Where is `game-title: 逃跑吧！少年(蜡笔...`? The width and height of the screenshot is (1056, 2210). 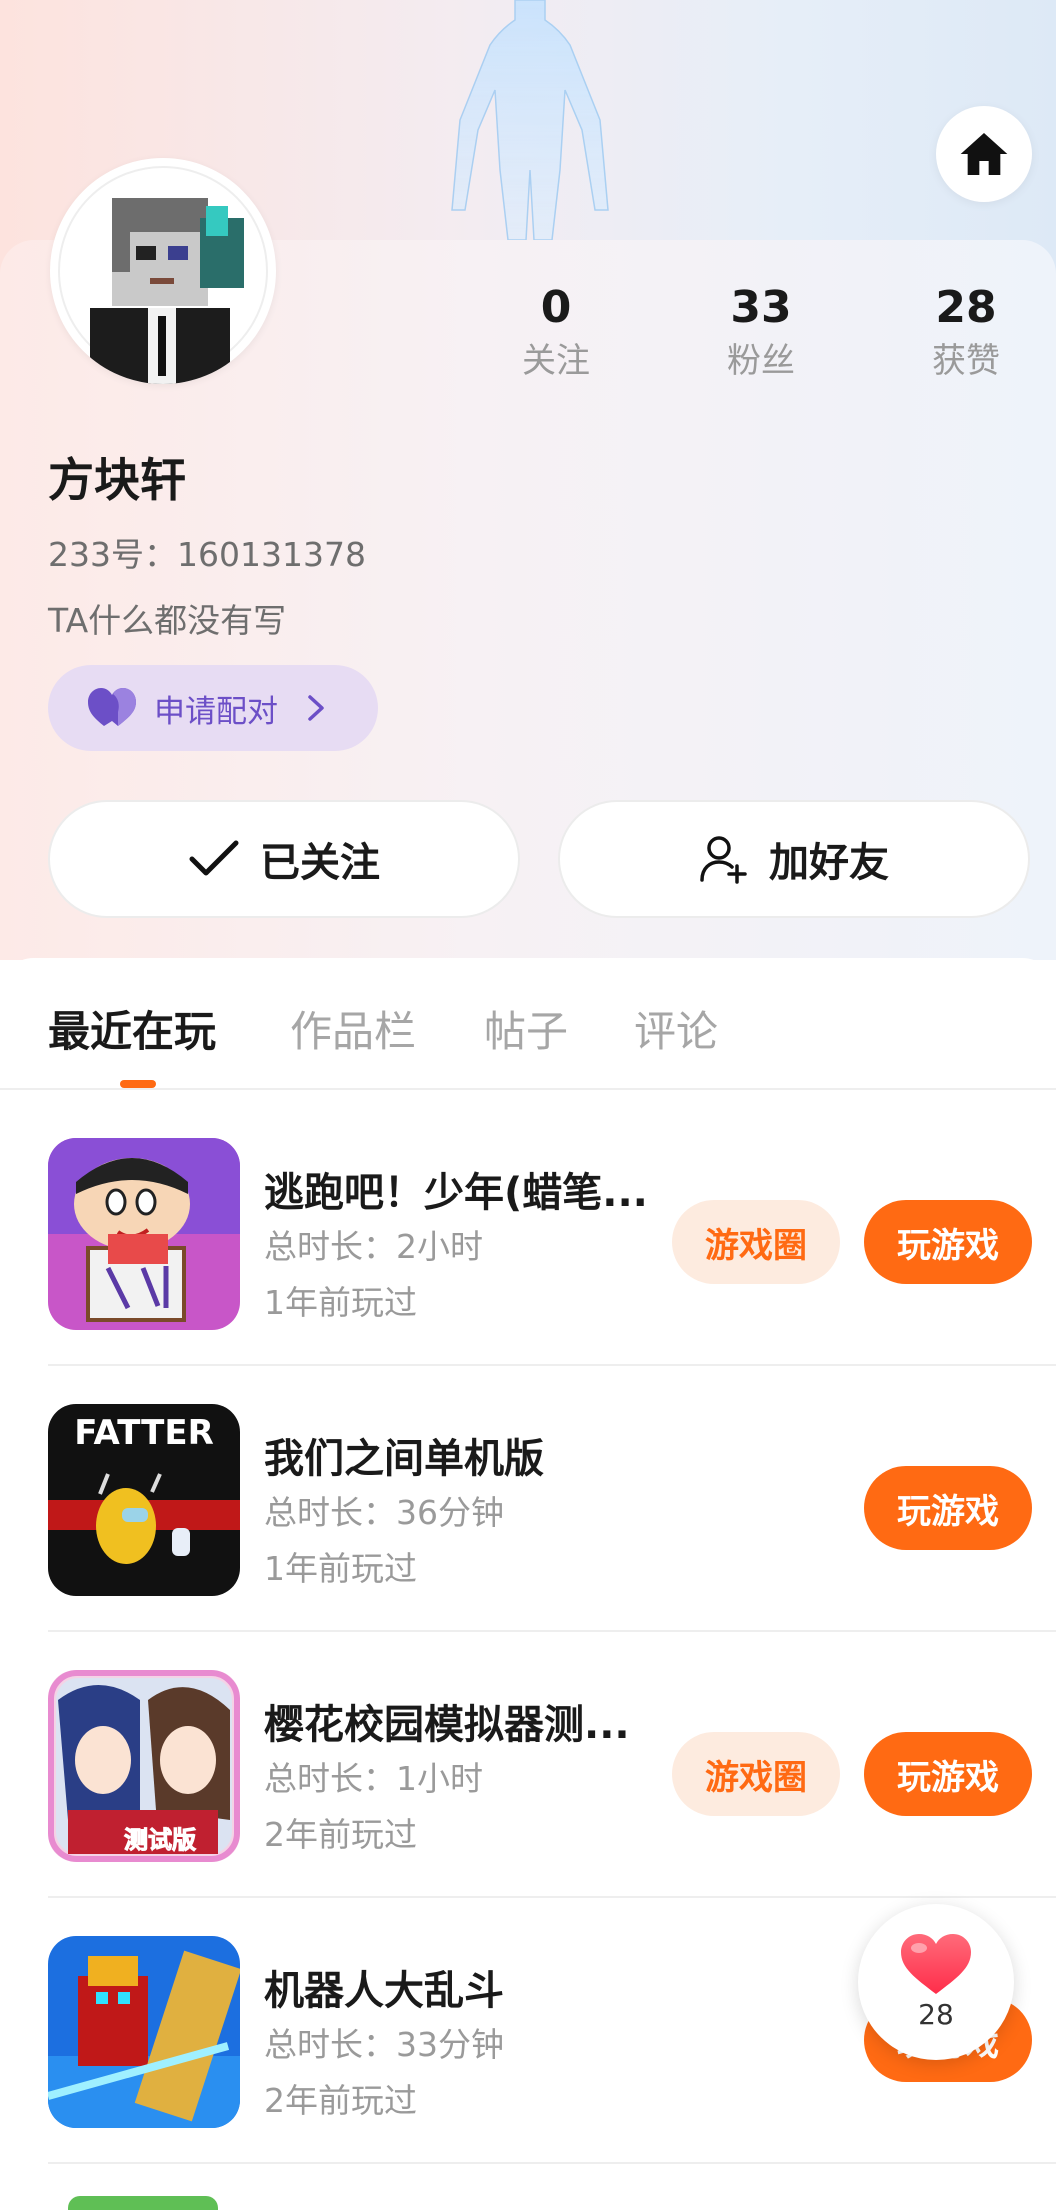
game-title: 逃跑吧！少年(蜡笔... is located at coordinates (456, 1193).